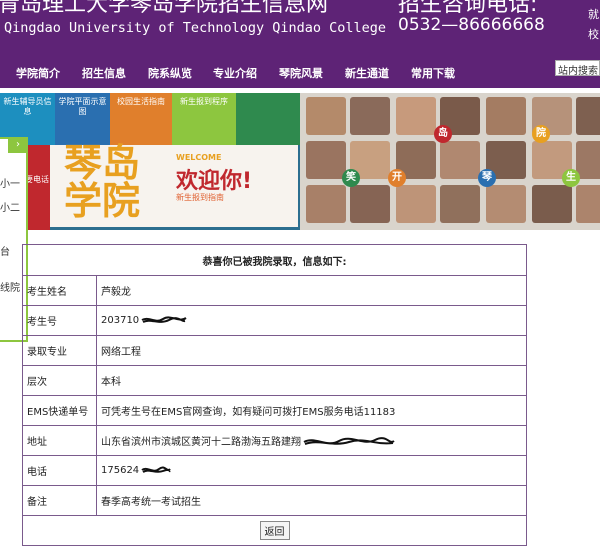 The height and width of the screenshot is (549, 600). I want to click on banner-tile-decor, so click(268, 119).